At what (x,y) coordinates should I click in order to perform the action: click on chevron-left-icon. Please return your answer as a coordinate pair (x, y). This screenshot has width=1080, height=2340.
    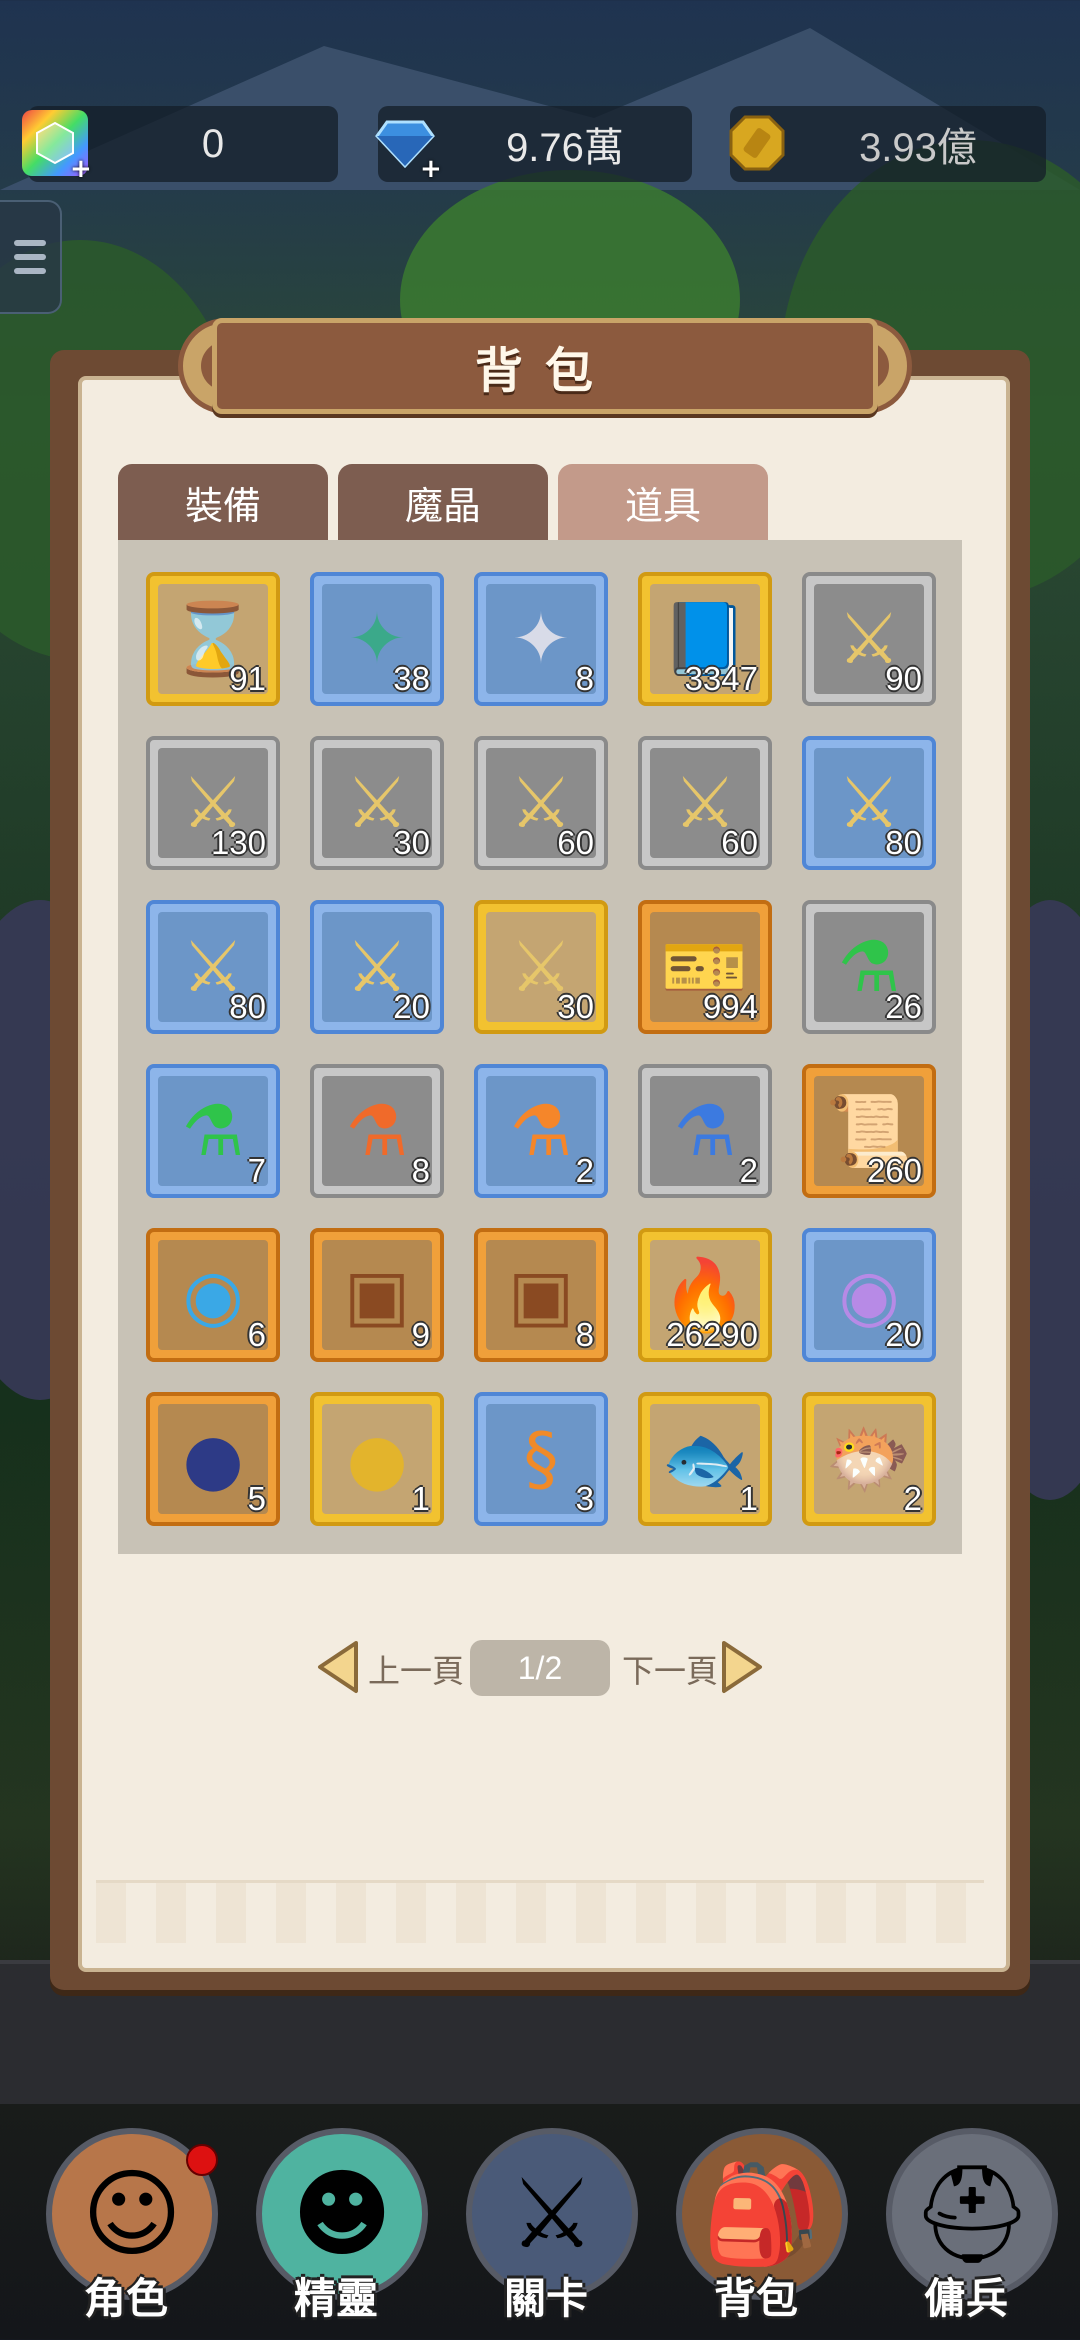
    Looking at the image, I should click on (338, 1667).